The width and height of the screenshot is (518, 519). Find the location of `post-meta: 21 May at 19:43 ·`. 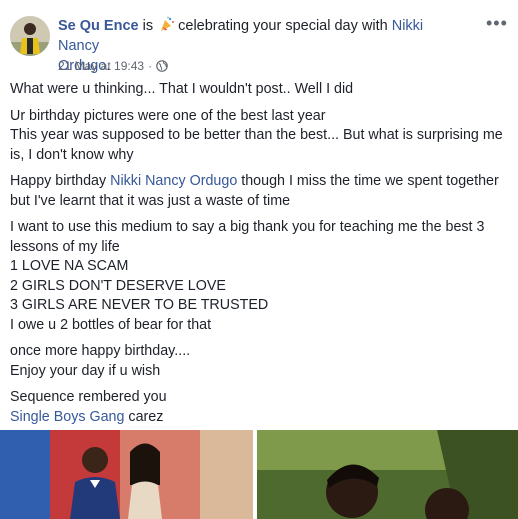

post-meta: 21 May at 19:43 · is located at coordinates (113, 66).